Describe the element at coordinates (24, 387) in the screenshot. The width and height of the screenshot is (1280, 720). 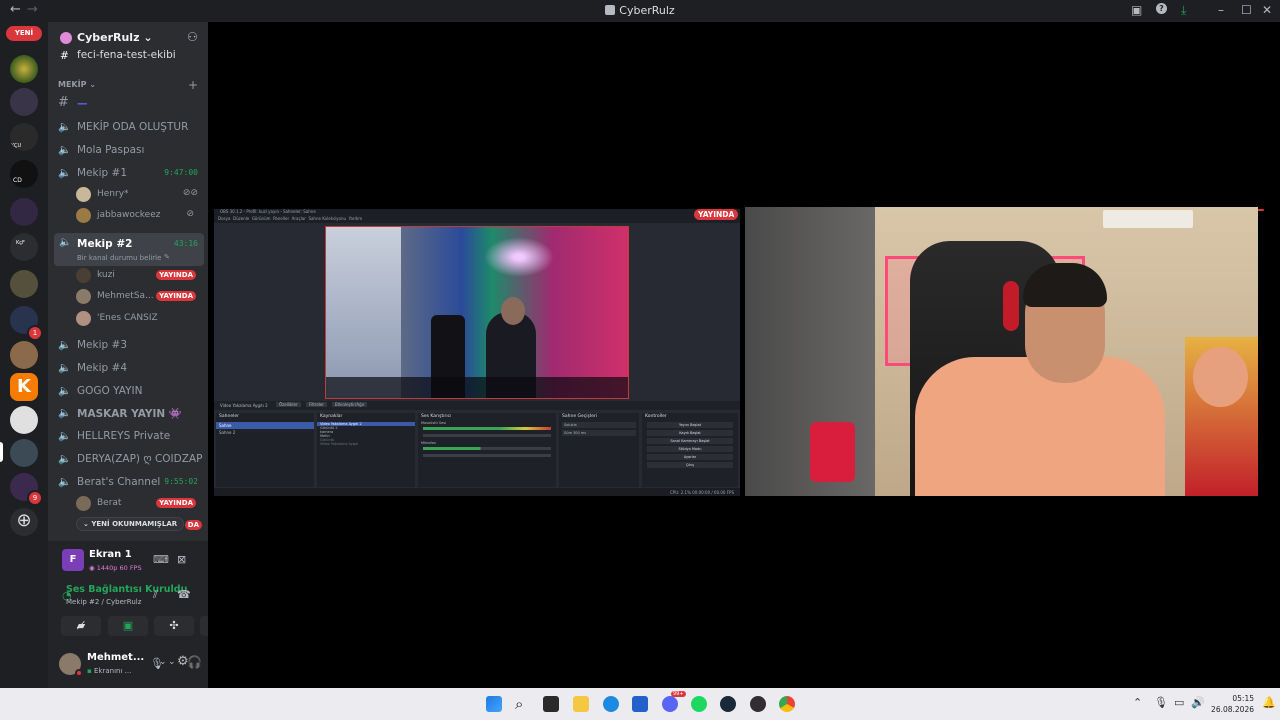
I see `server-icon: K` at that location.